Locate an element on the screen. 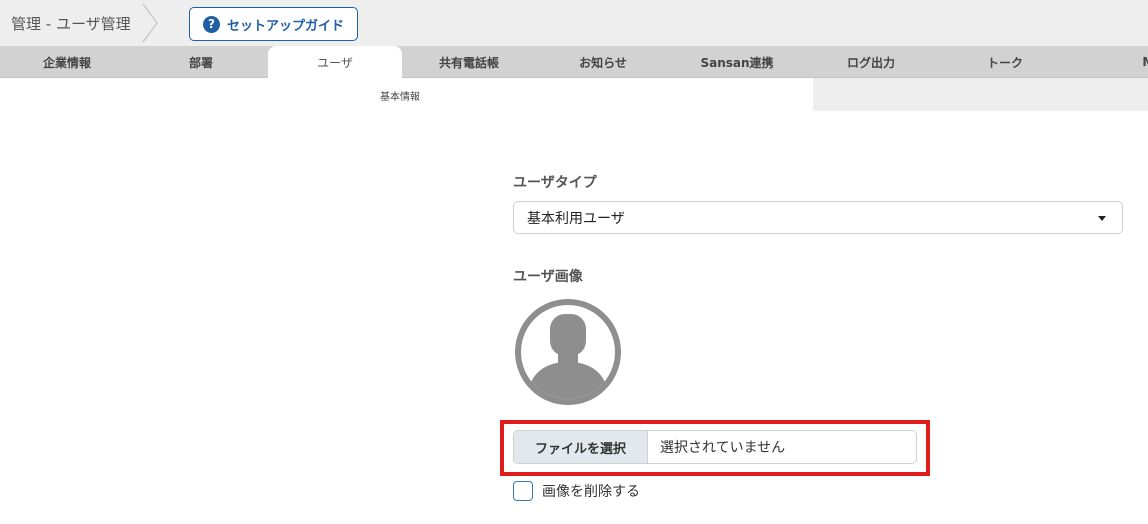  caret-down-icon is located at coordinates (1102, 218).